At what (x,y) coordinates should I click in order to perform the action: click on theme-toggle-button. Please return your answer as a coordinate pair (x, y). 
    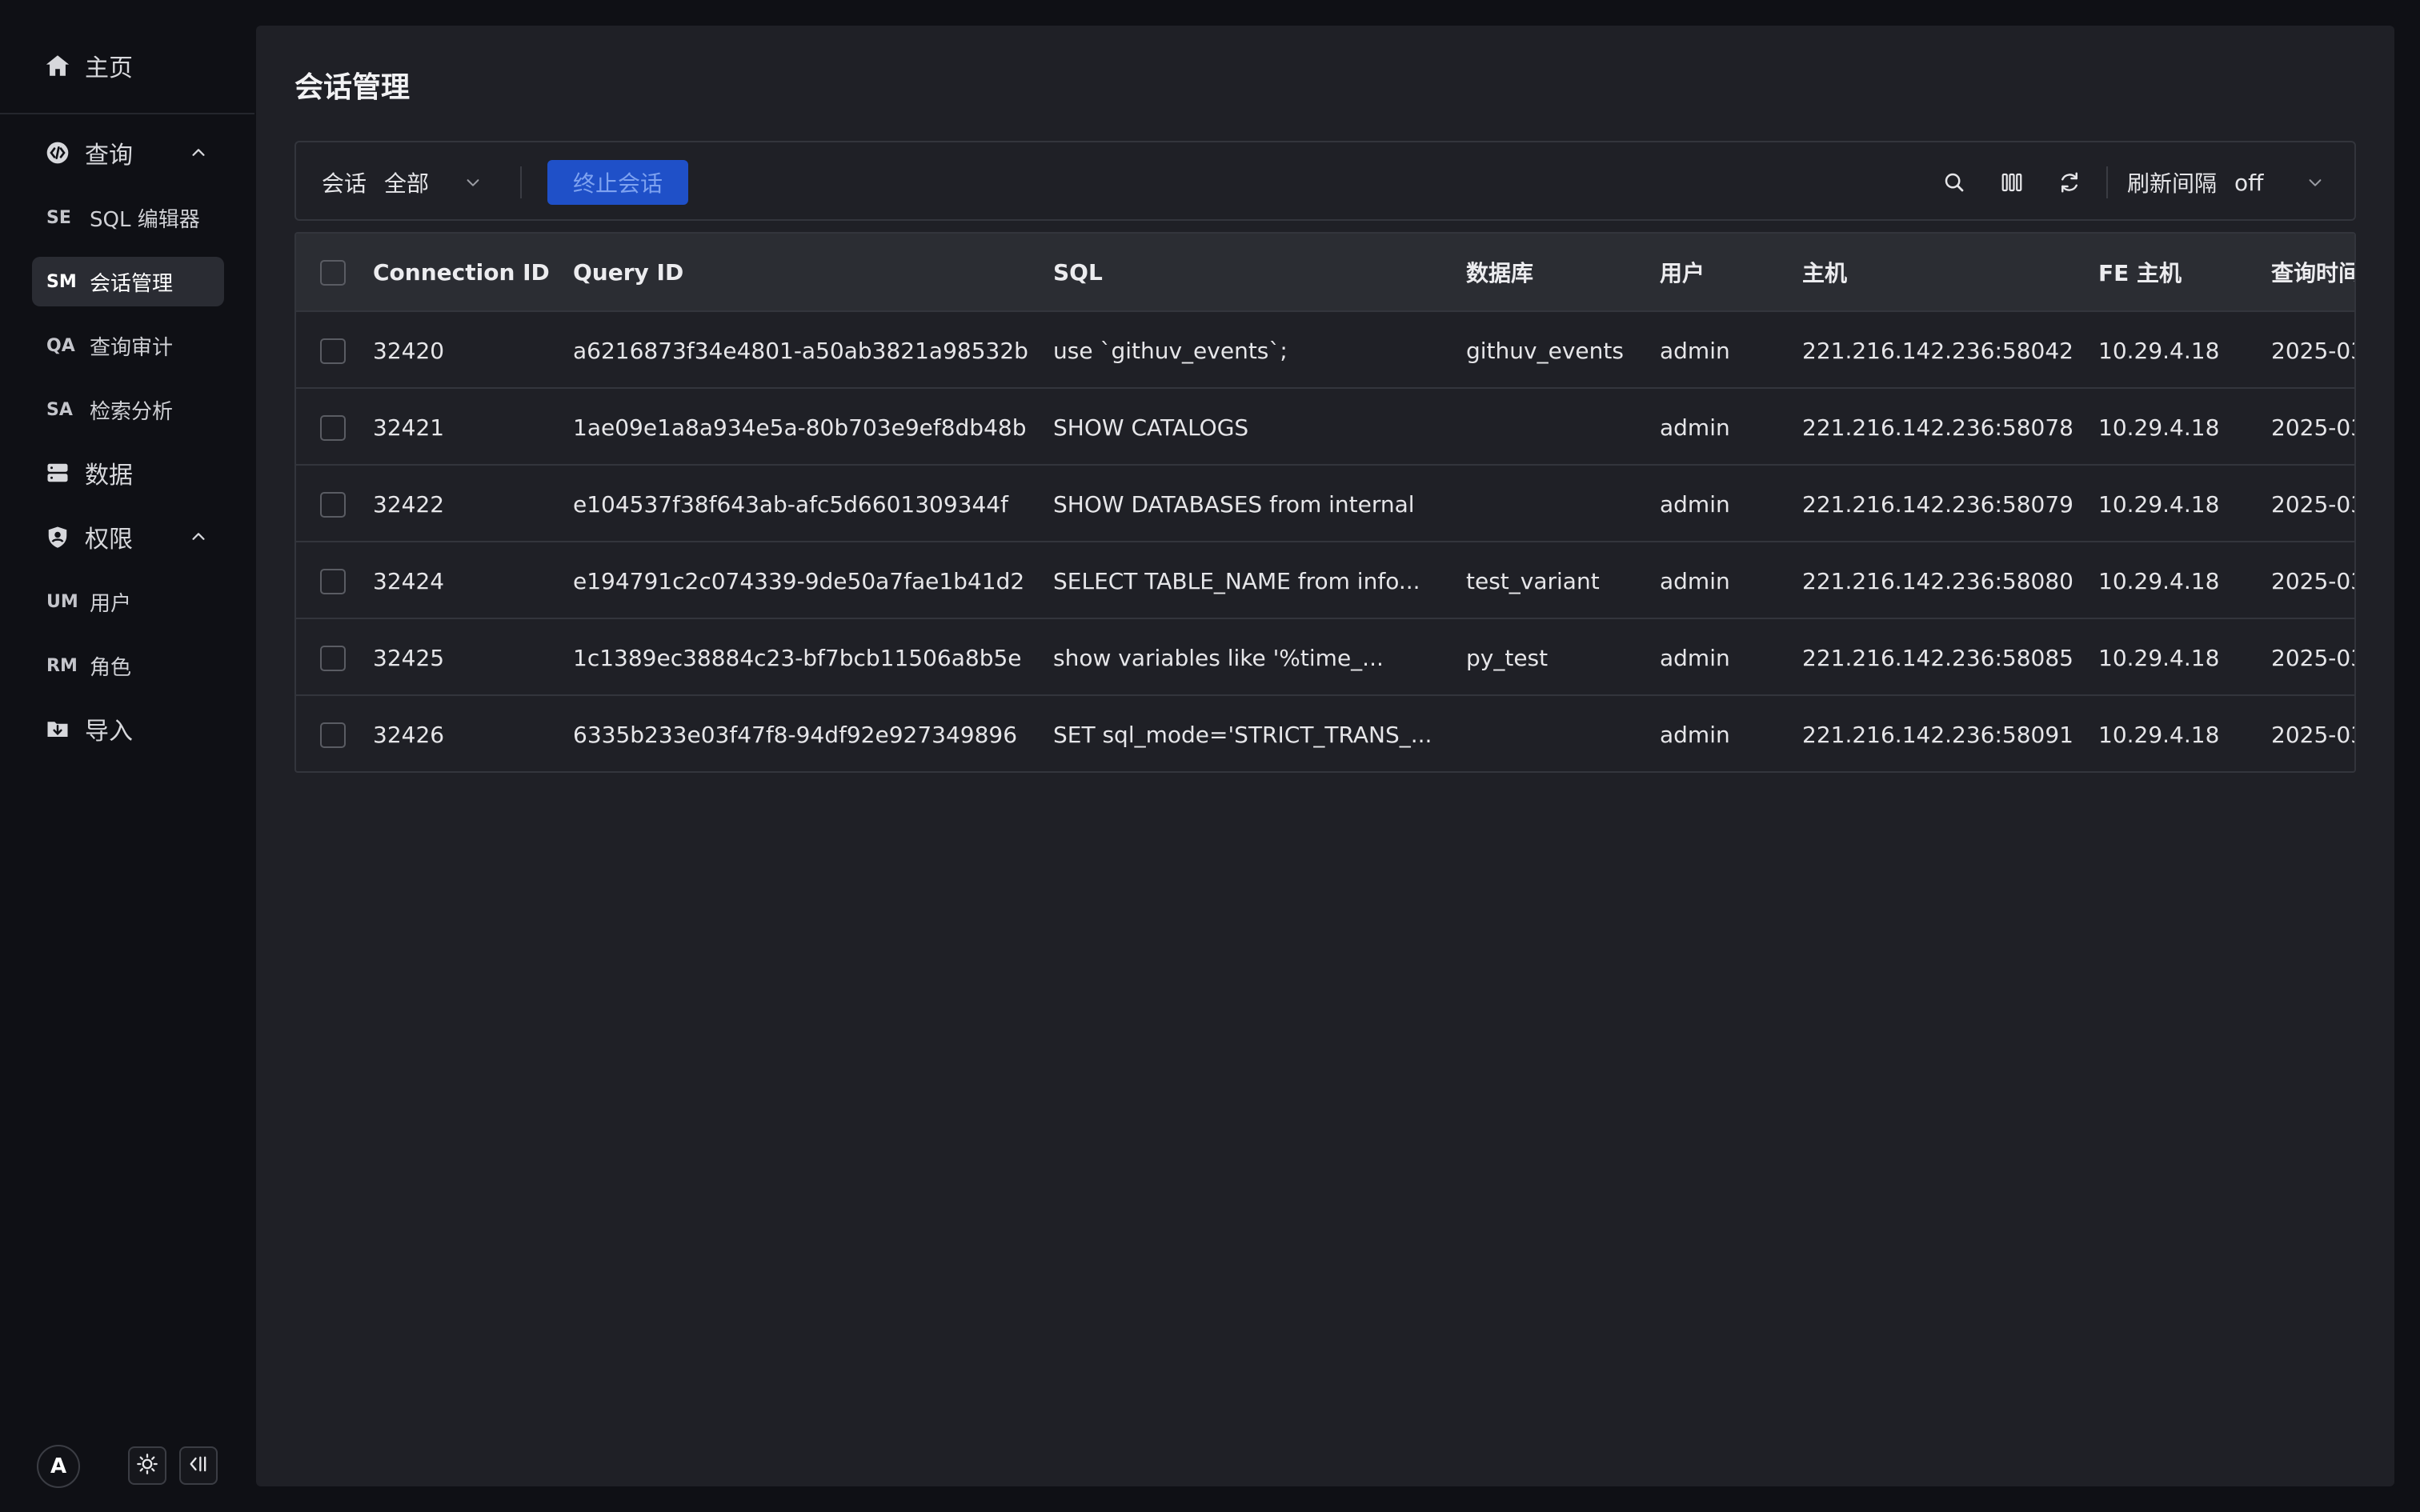
    Looking at the image, I should click on (147, 1465).